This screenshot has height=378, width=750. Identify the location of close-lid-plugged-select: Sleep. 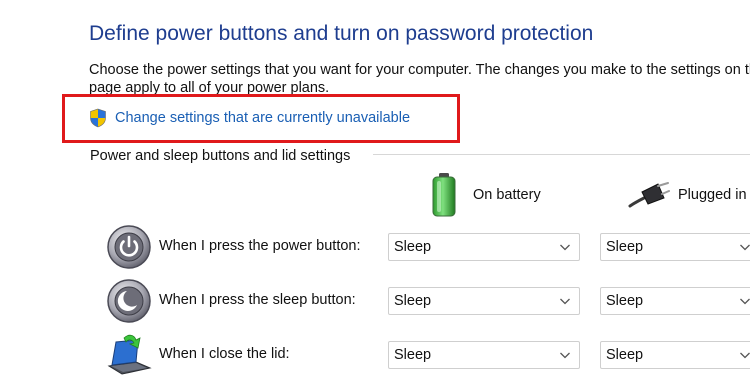
(675, 355).